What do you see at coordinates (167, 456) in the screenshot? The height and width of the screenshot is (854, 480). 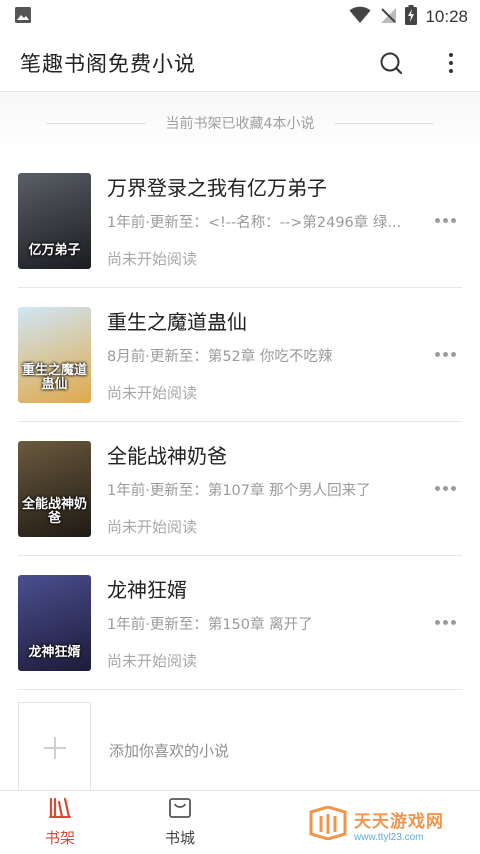 I see `book-title: 全能战神奶爸` at bounding box center [167, 456].